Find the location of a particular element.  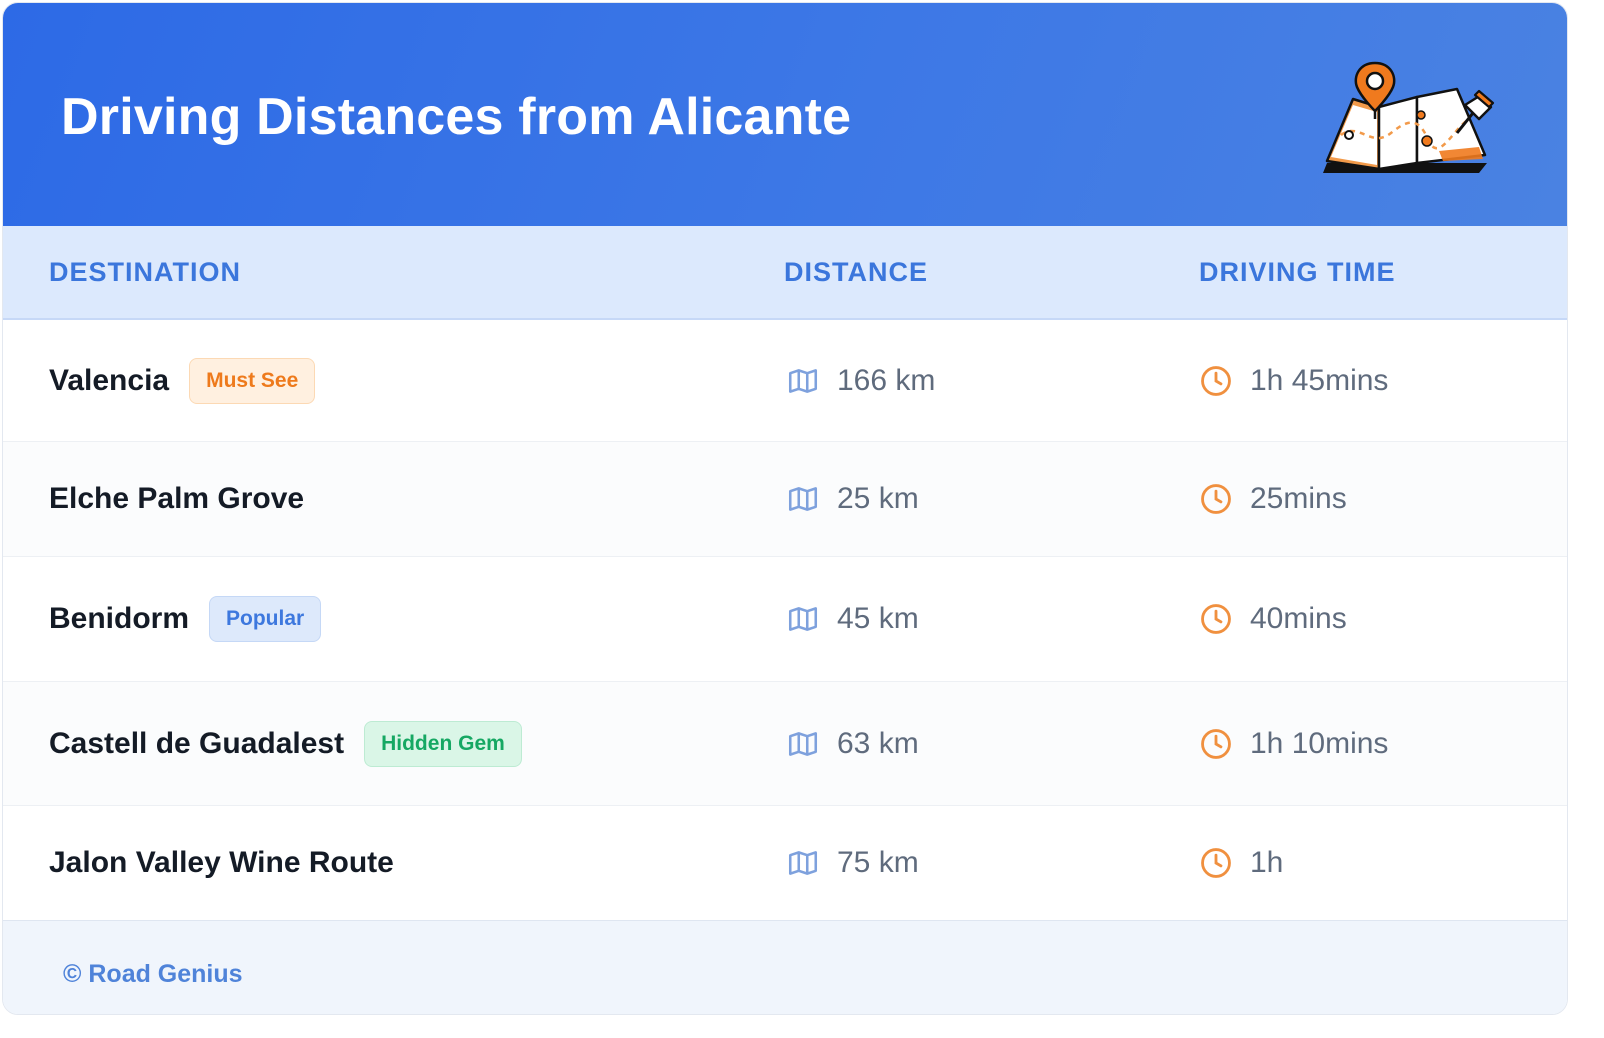

footer: © Road Genius is located at coordinates (785, 967).